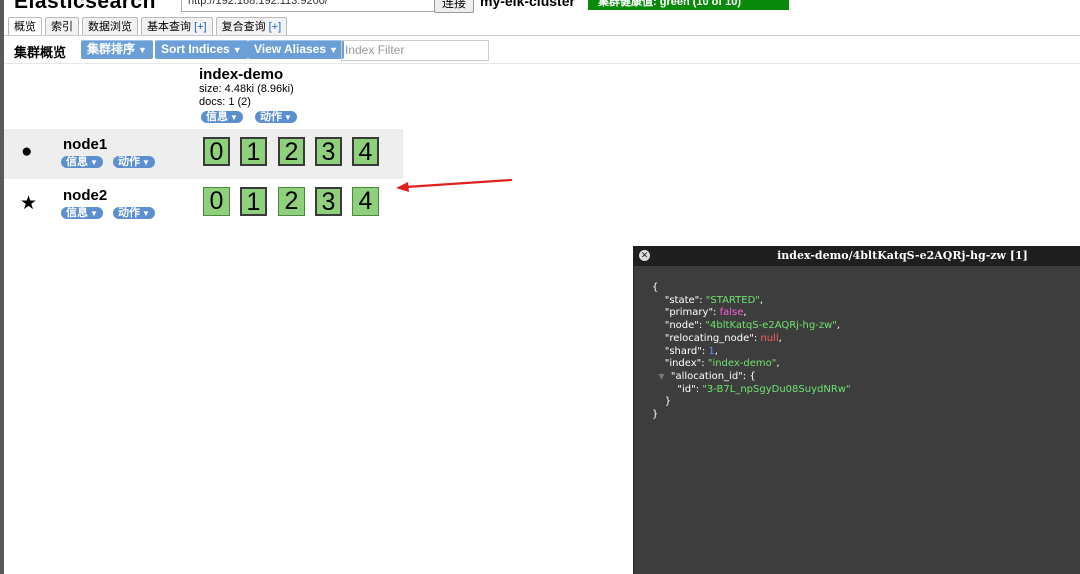 The height and width of the screenshot is (574, 1080). Describe the element at coordinates (731, 313) in the screenshot. I see `json-primary-value: false` at that location.